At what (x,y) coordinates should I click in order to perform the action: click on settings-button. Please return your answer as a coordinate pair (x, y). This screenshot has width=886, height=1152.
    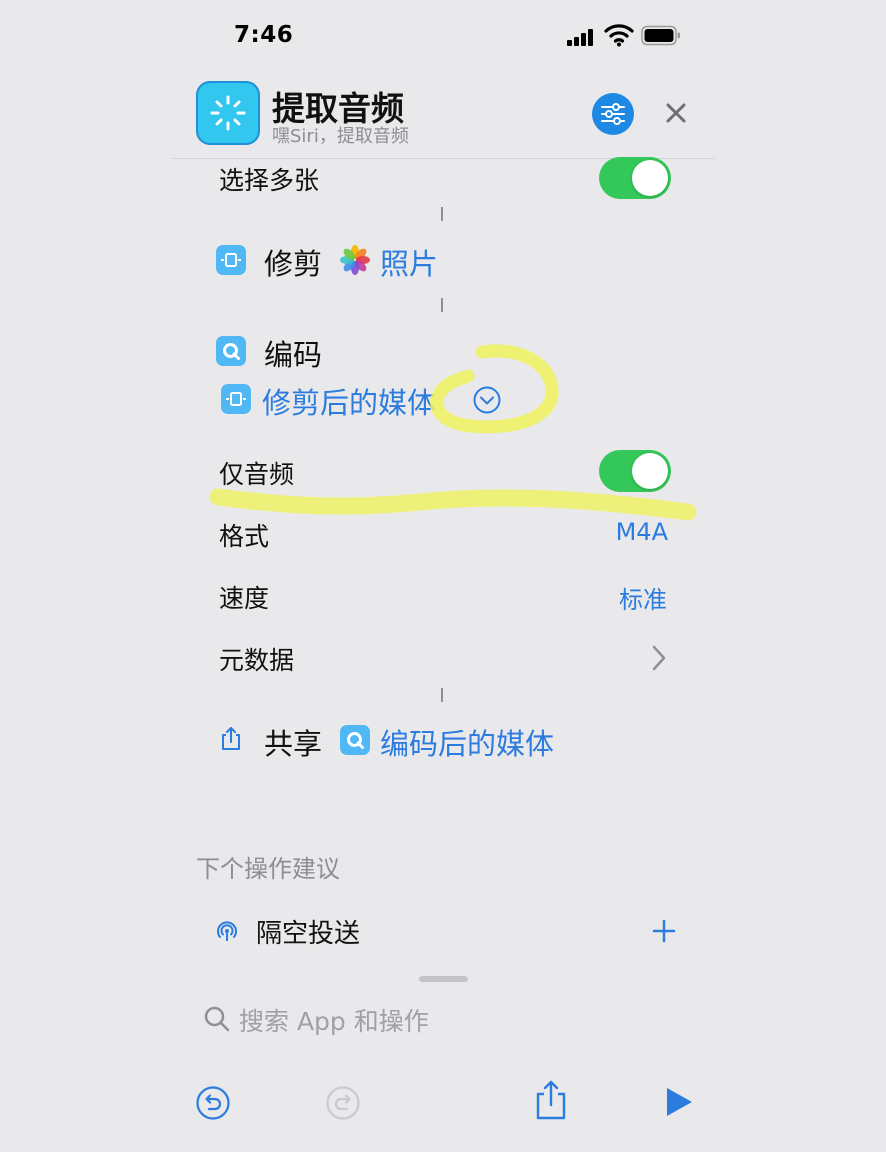
    Looking at the image, I should click on (613, 114).